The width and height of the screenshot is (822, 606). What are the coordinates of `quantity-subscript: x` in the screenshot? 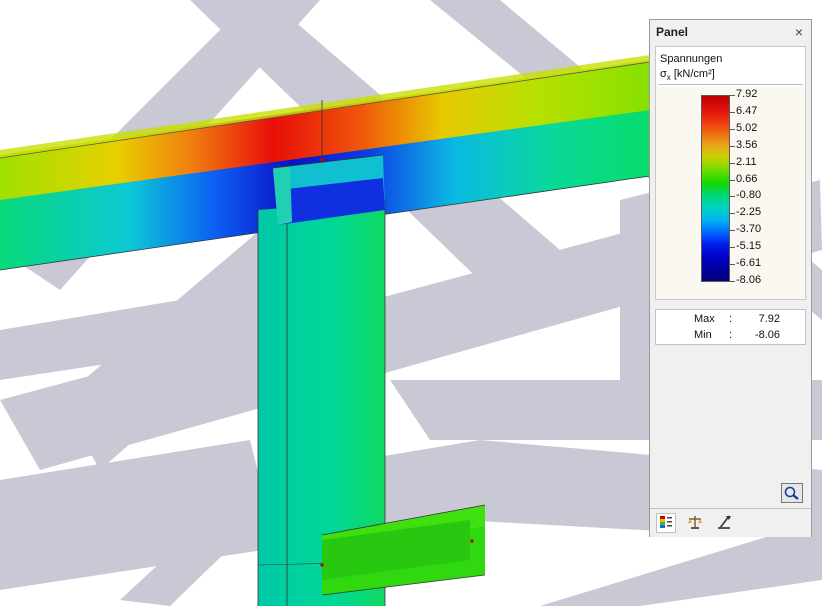 It's located at (668, 78).